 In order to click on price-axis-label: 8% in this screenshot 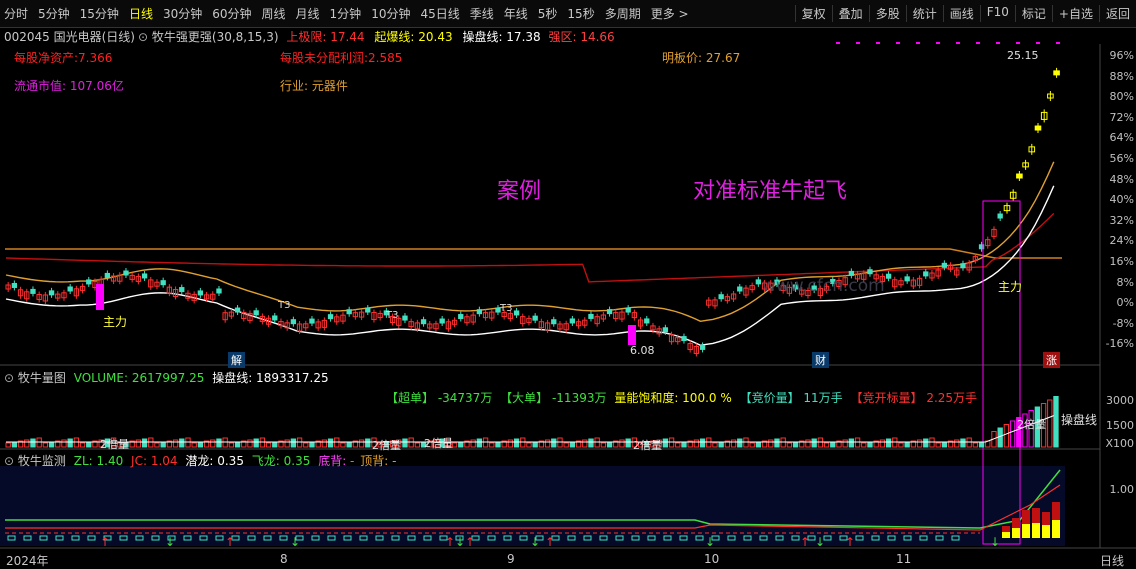, I will do `click(1125, 282)`.